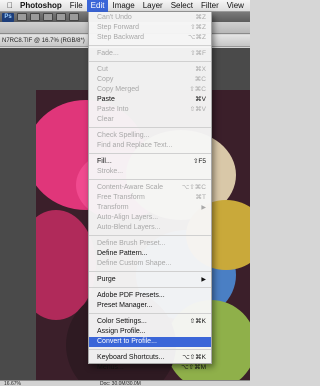 This screenshot has width=320, height=386. Describe the element at coordinates (200, 79) in the screenshot. I see `menu-item-shortcut: ⌘C` at that location.